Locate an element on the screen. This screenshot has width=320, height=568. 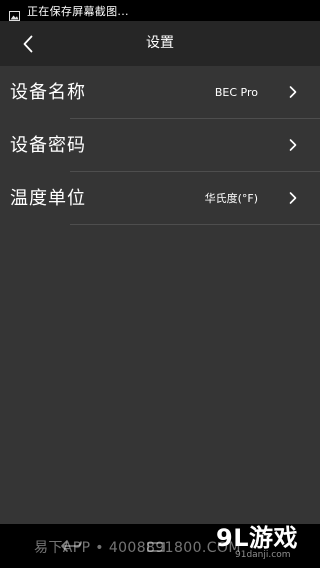
setting-label: 设备密码 is located at coordinates (48, 145).